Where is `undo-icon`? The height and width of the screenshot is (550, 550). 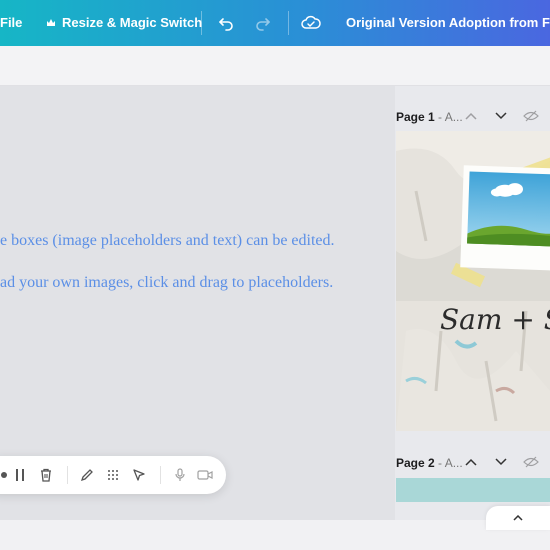 undo-icon is located at coordinates (226, 23).